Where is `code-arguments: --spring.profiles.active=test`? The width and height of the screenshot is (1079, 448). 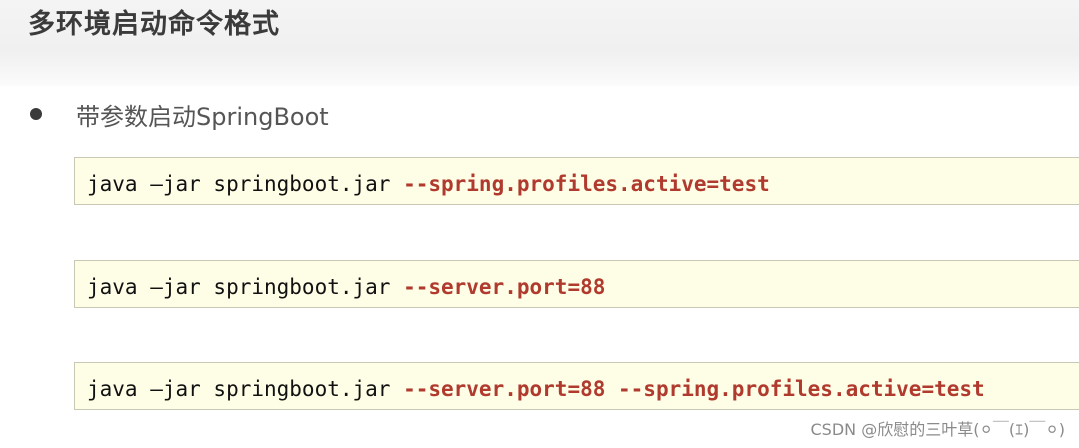
code-arguments: --spring.profiles.active=test is located at coordinates (586, 184).